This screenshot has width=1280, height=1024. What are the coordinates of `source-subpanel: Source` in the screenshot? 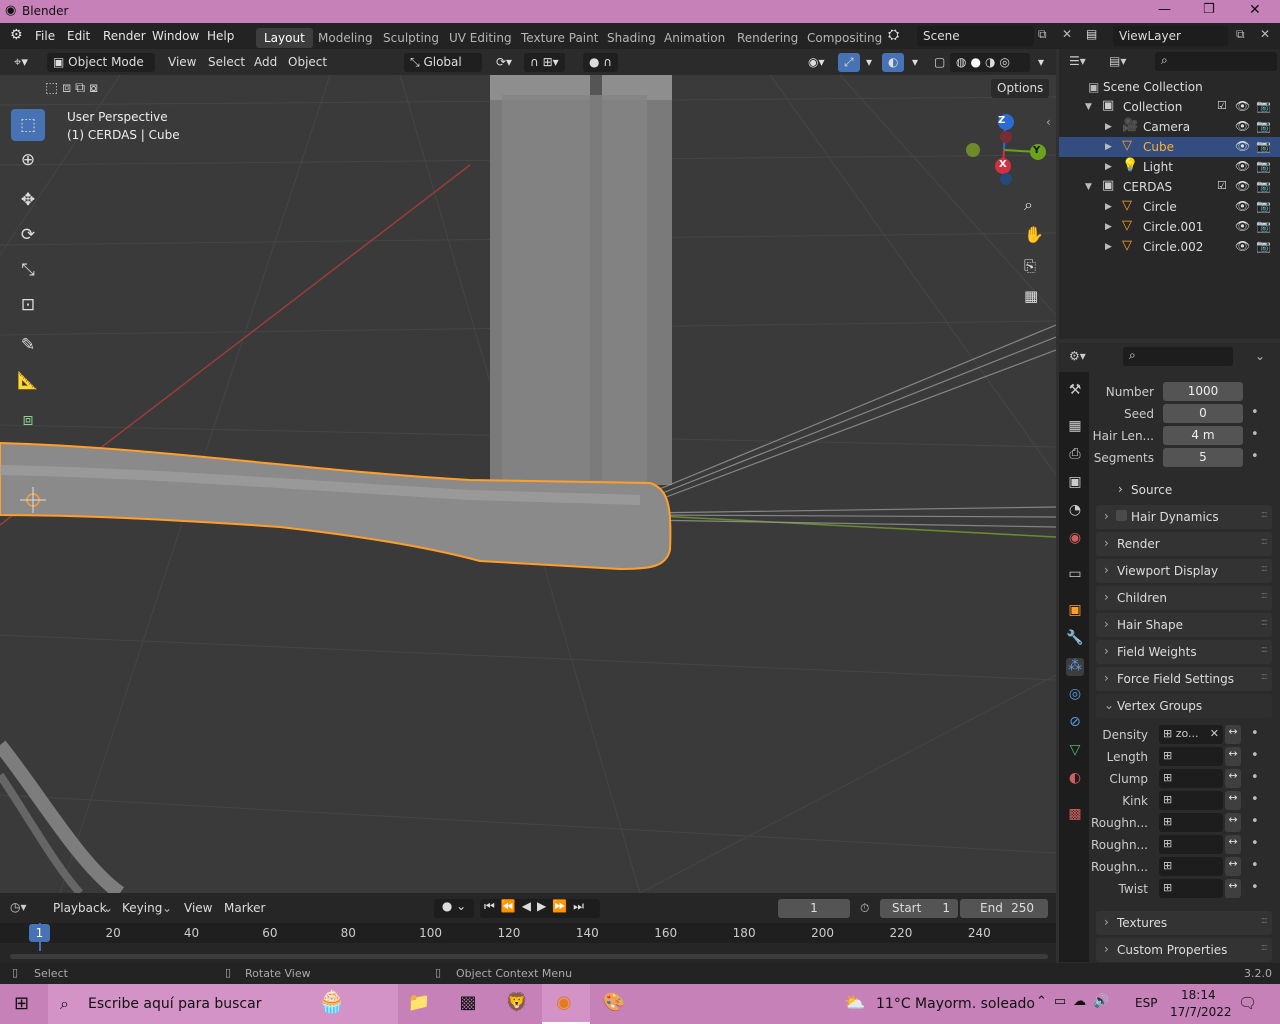 It's located at (1151, 490).